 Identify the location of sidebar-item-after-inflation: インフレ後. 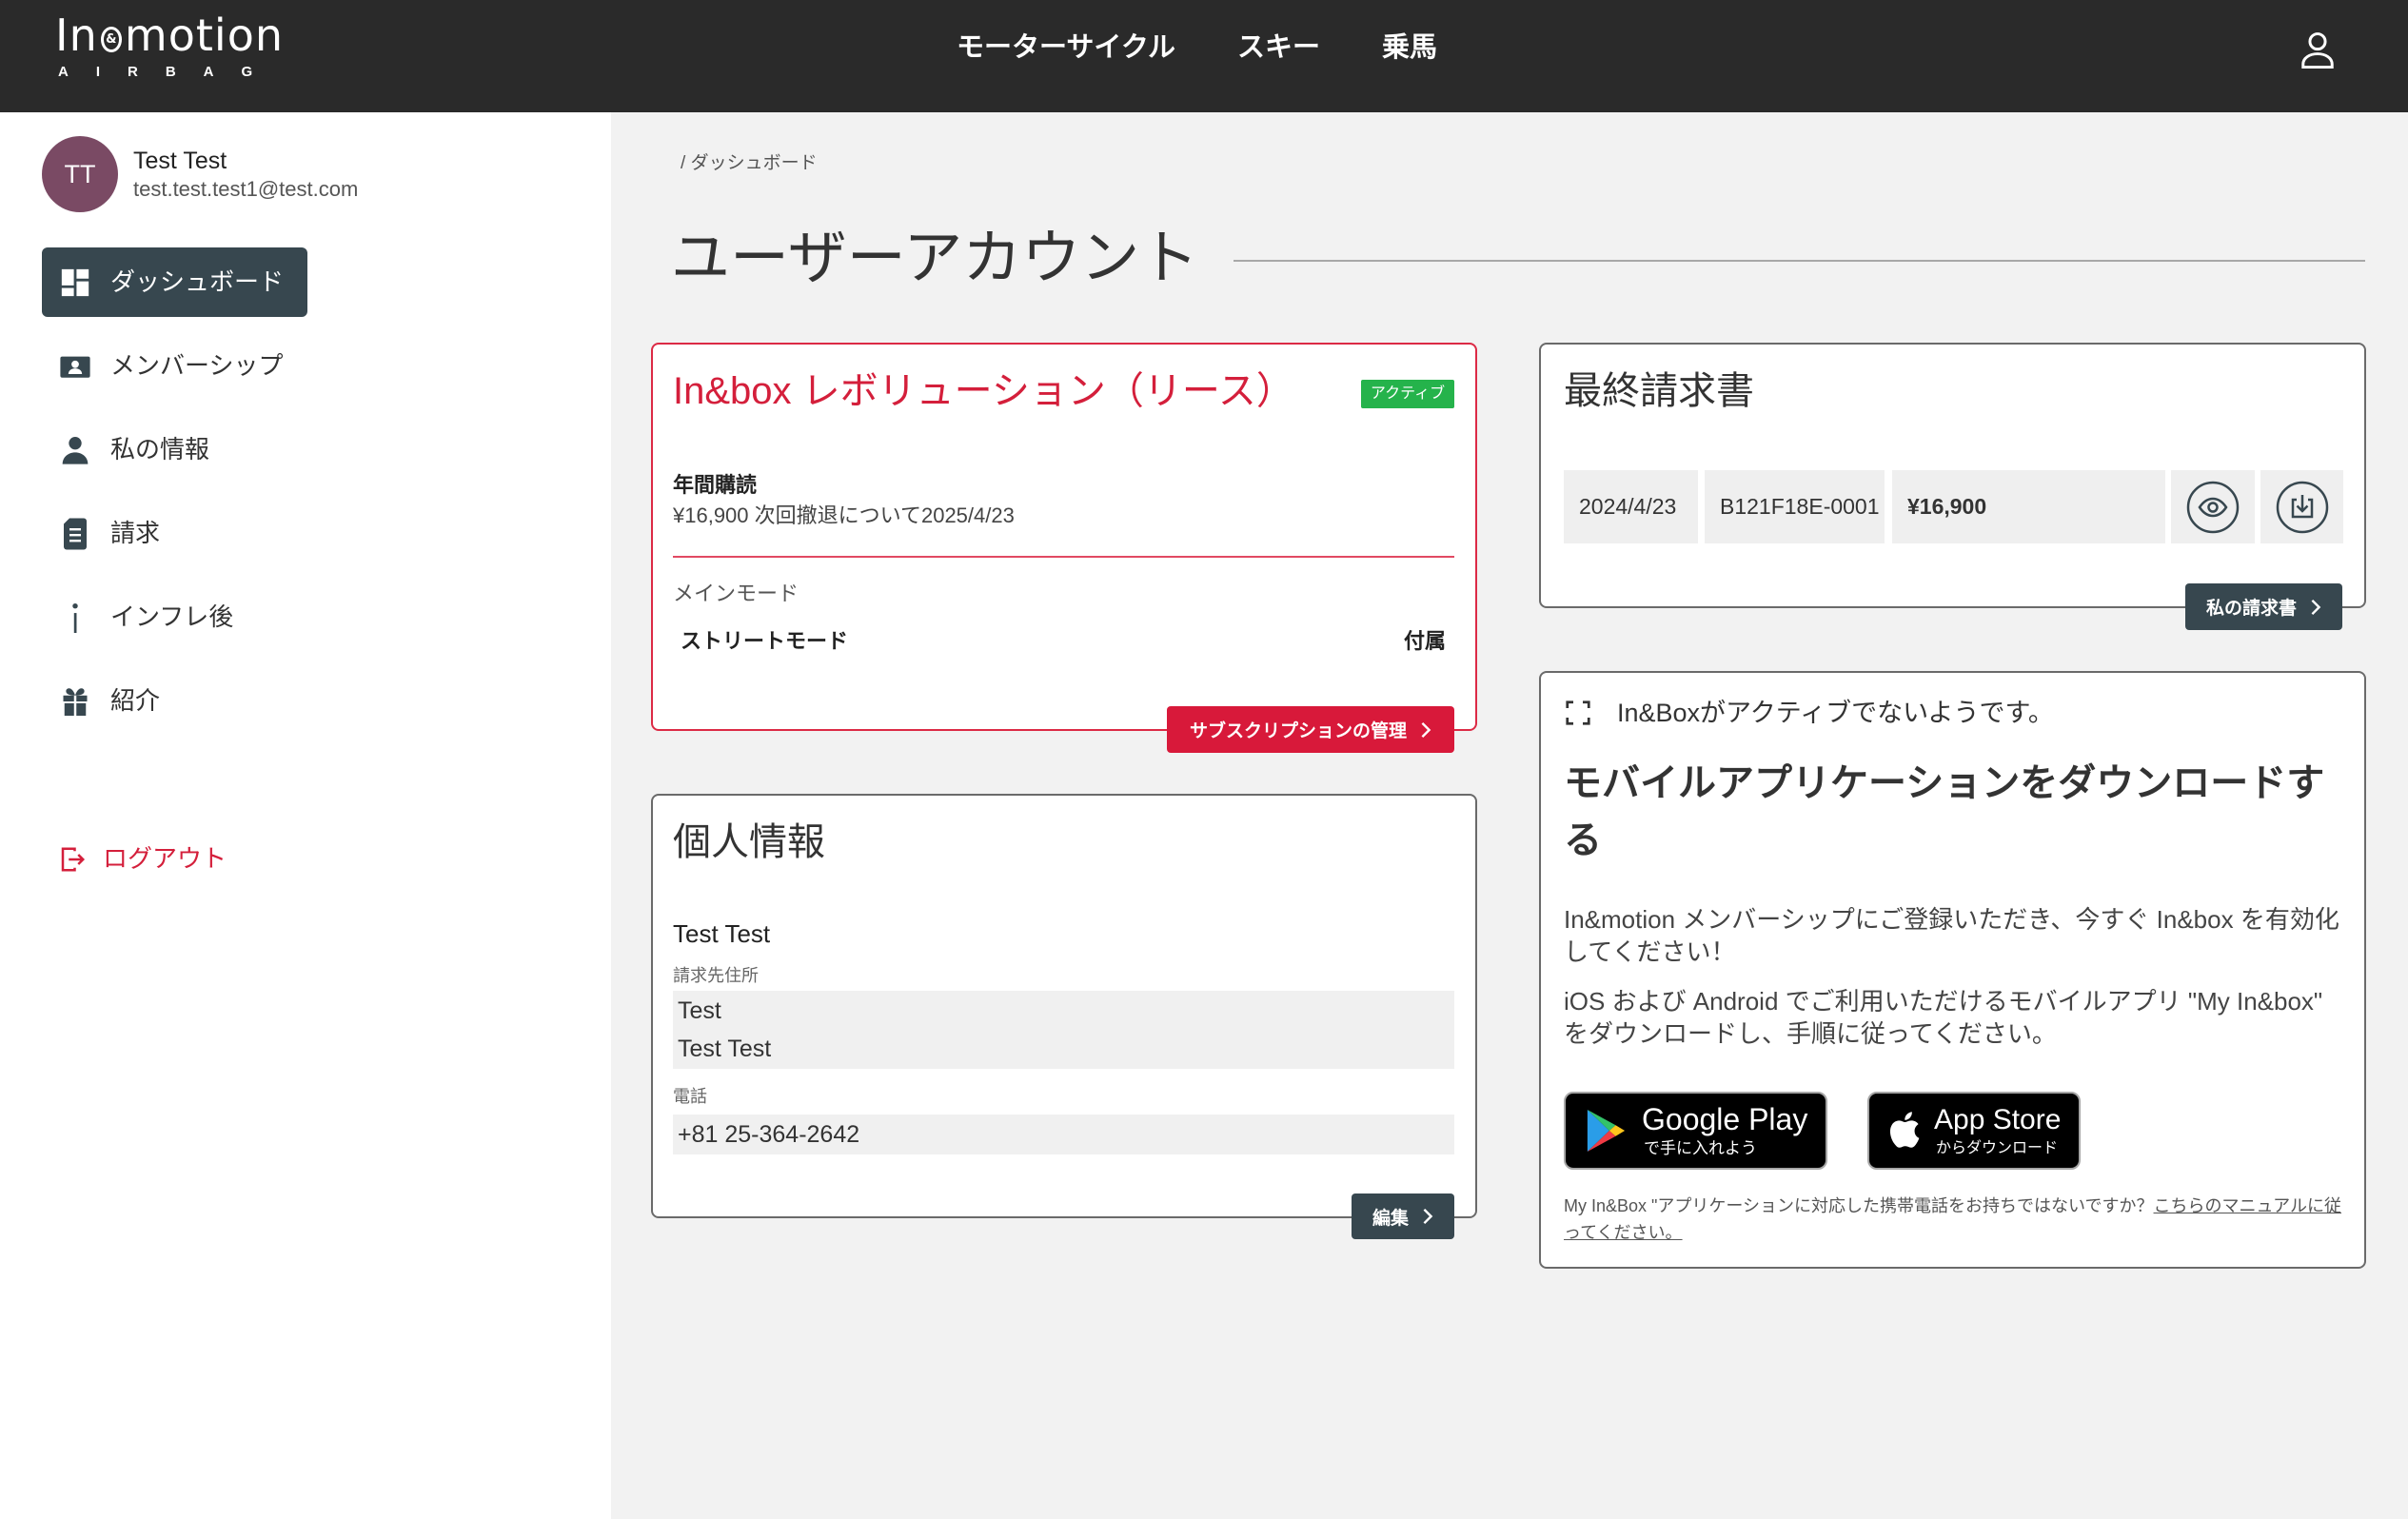
(174, 617).